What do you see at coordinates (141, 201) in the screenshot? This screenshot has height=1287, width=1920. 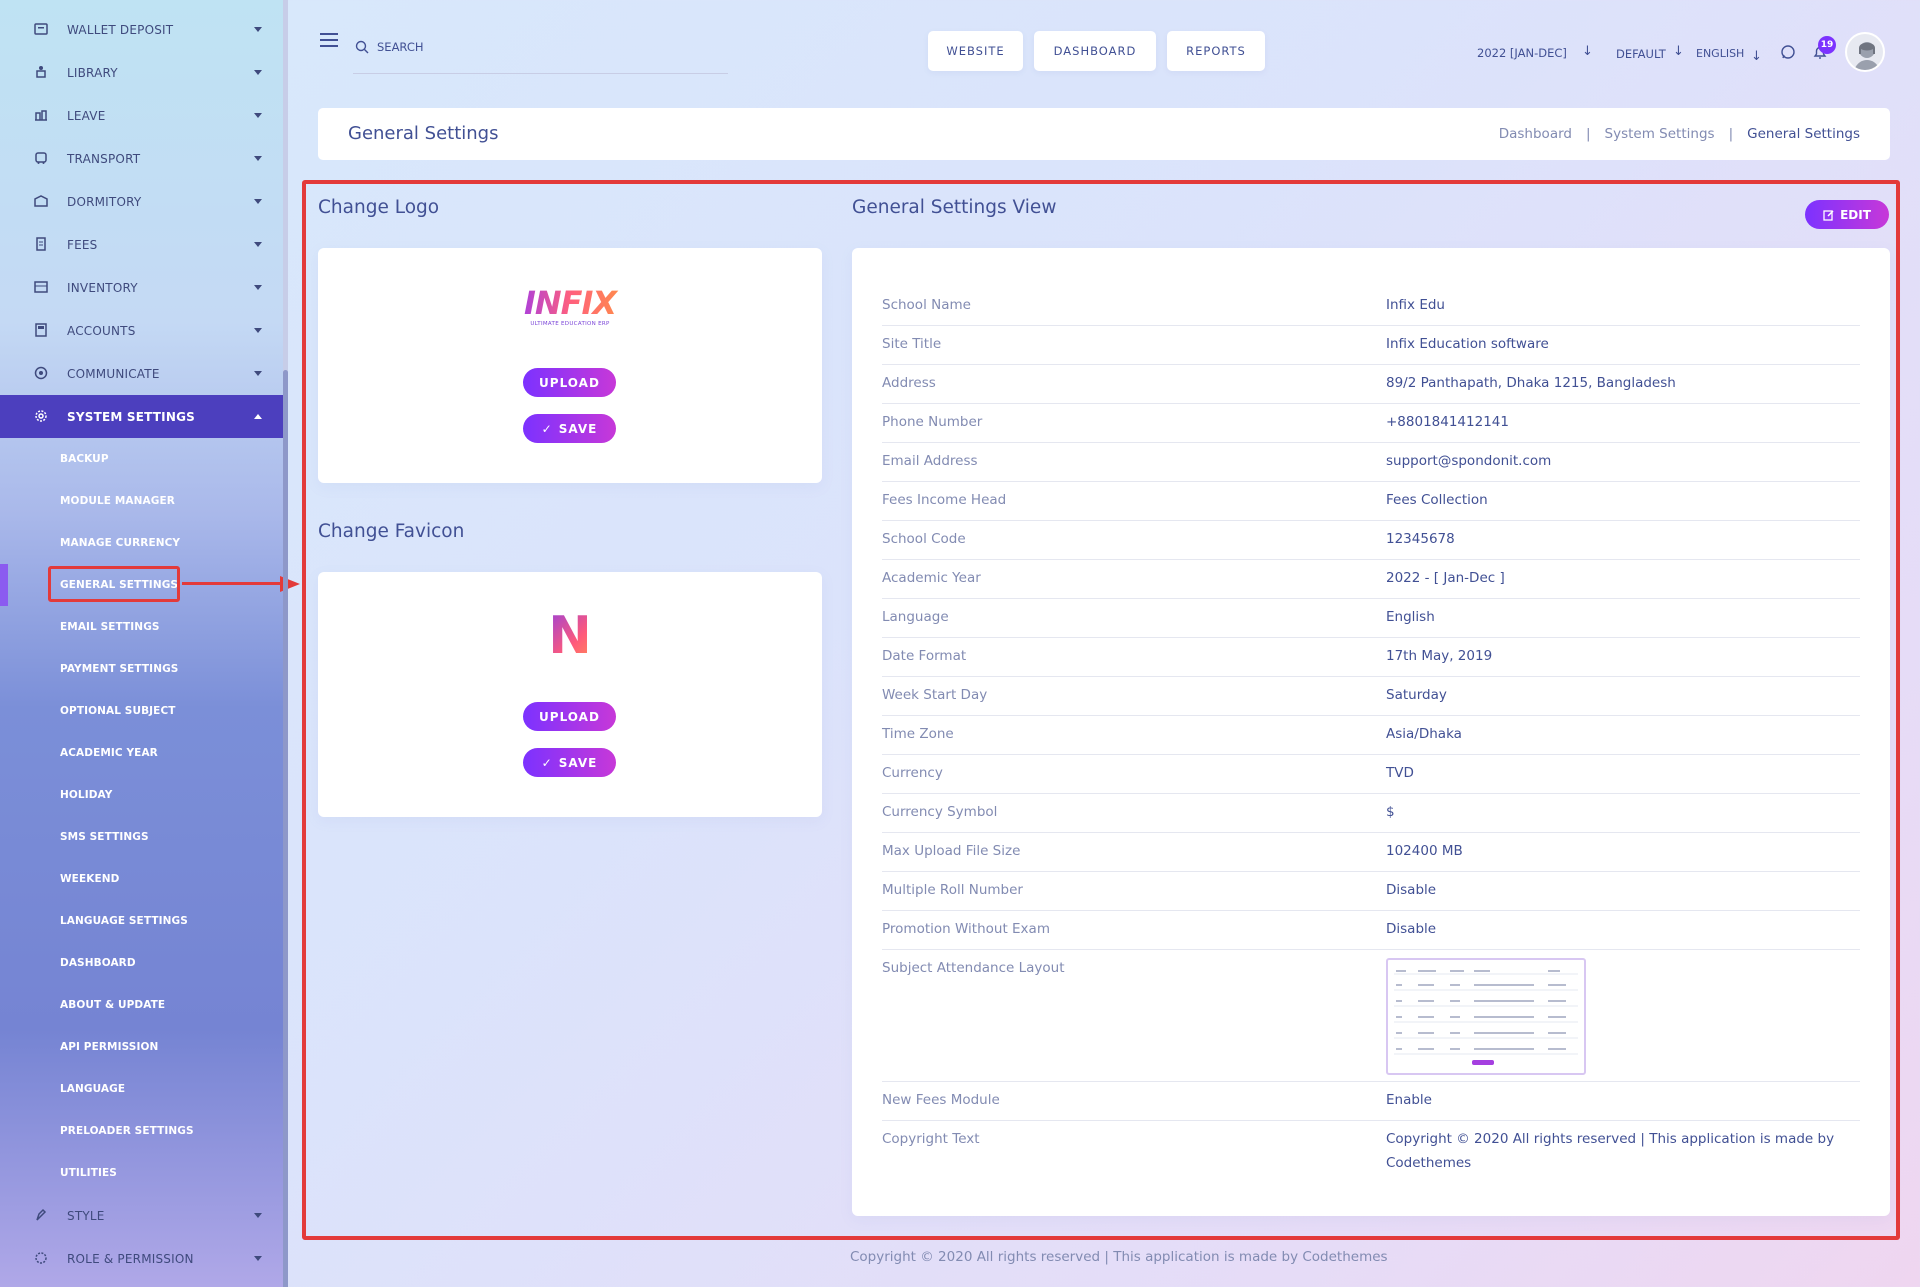 I see `sidebar-item-dormitory: DORMITORY` at bounding box center [141, 201].